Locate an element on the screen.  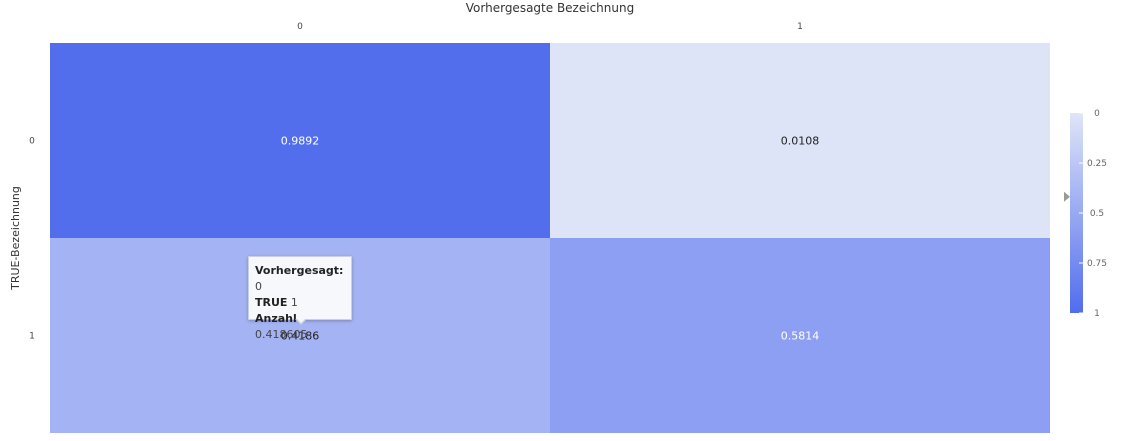
x-axis-title: Vorhergesagte Bezeichnung is located at coordinates (550, 8).